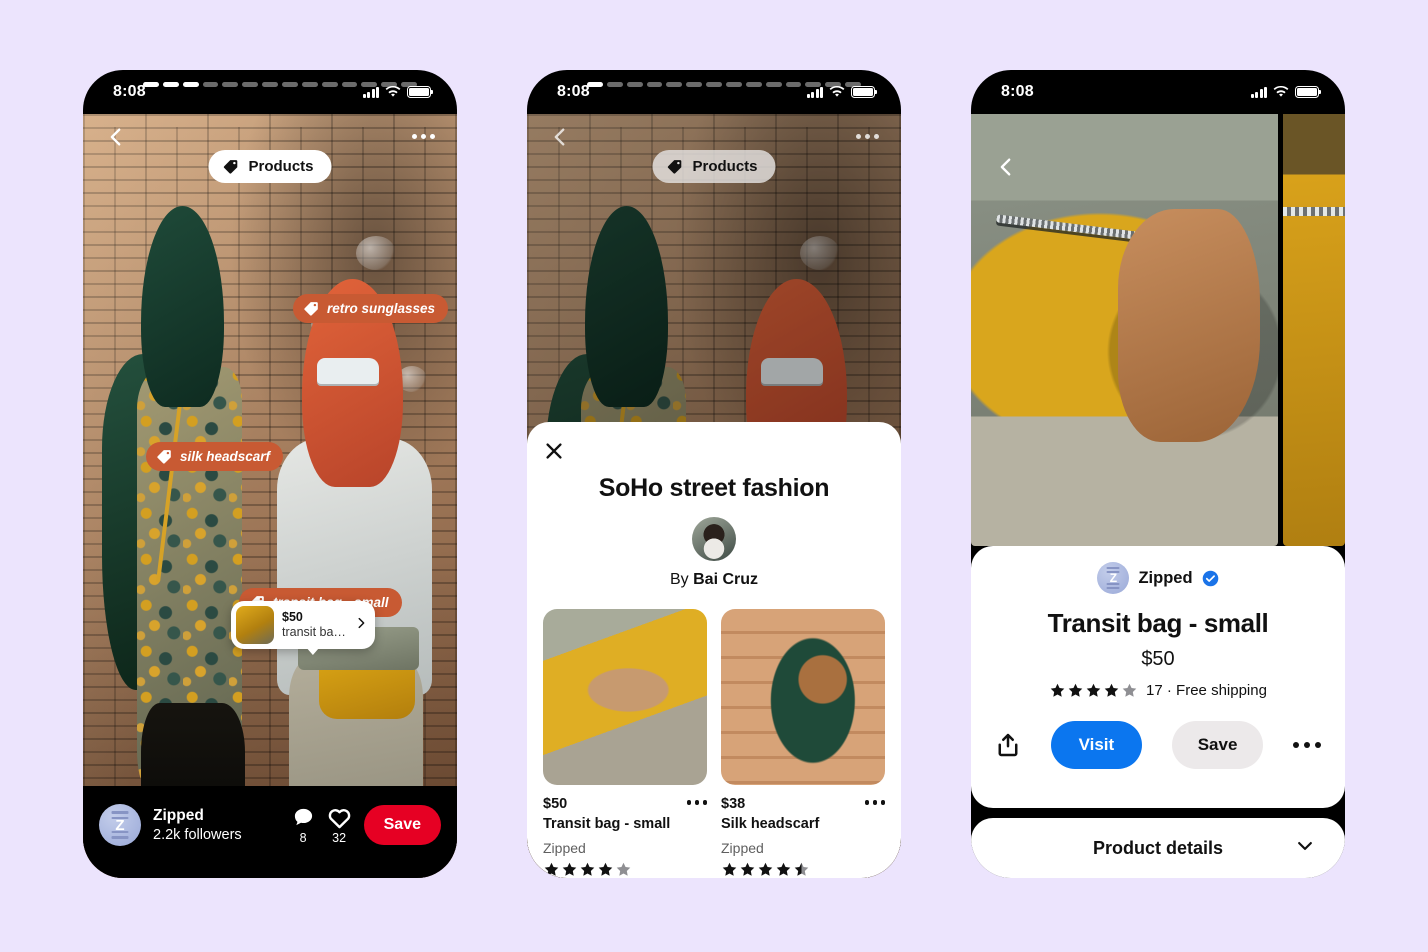 The image size is (1428, 952). What do you see at coordinates (714, 488) in the screenshot?
I see `sheet-title: SoHo street fashion` at bounding box center [714, 488].